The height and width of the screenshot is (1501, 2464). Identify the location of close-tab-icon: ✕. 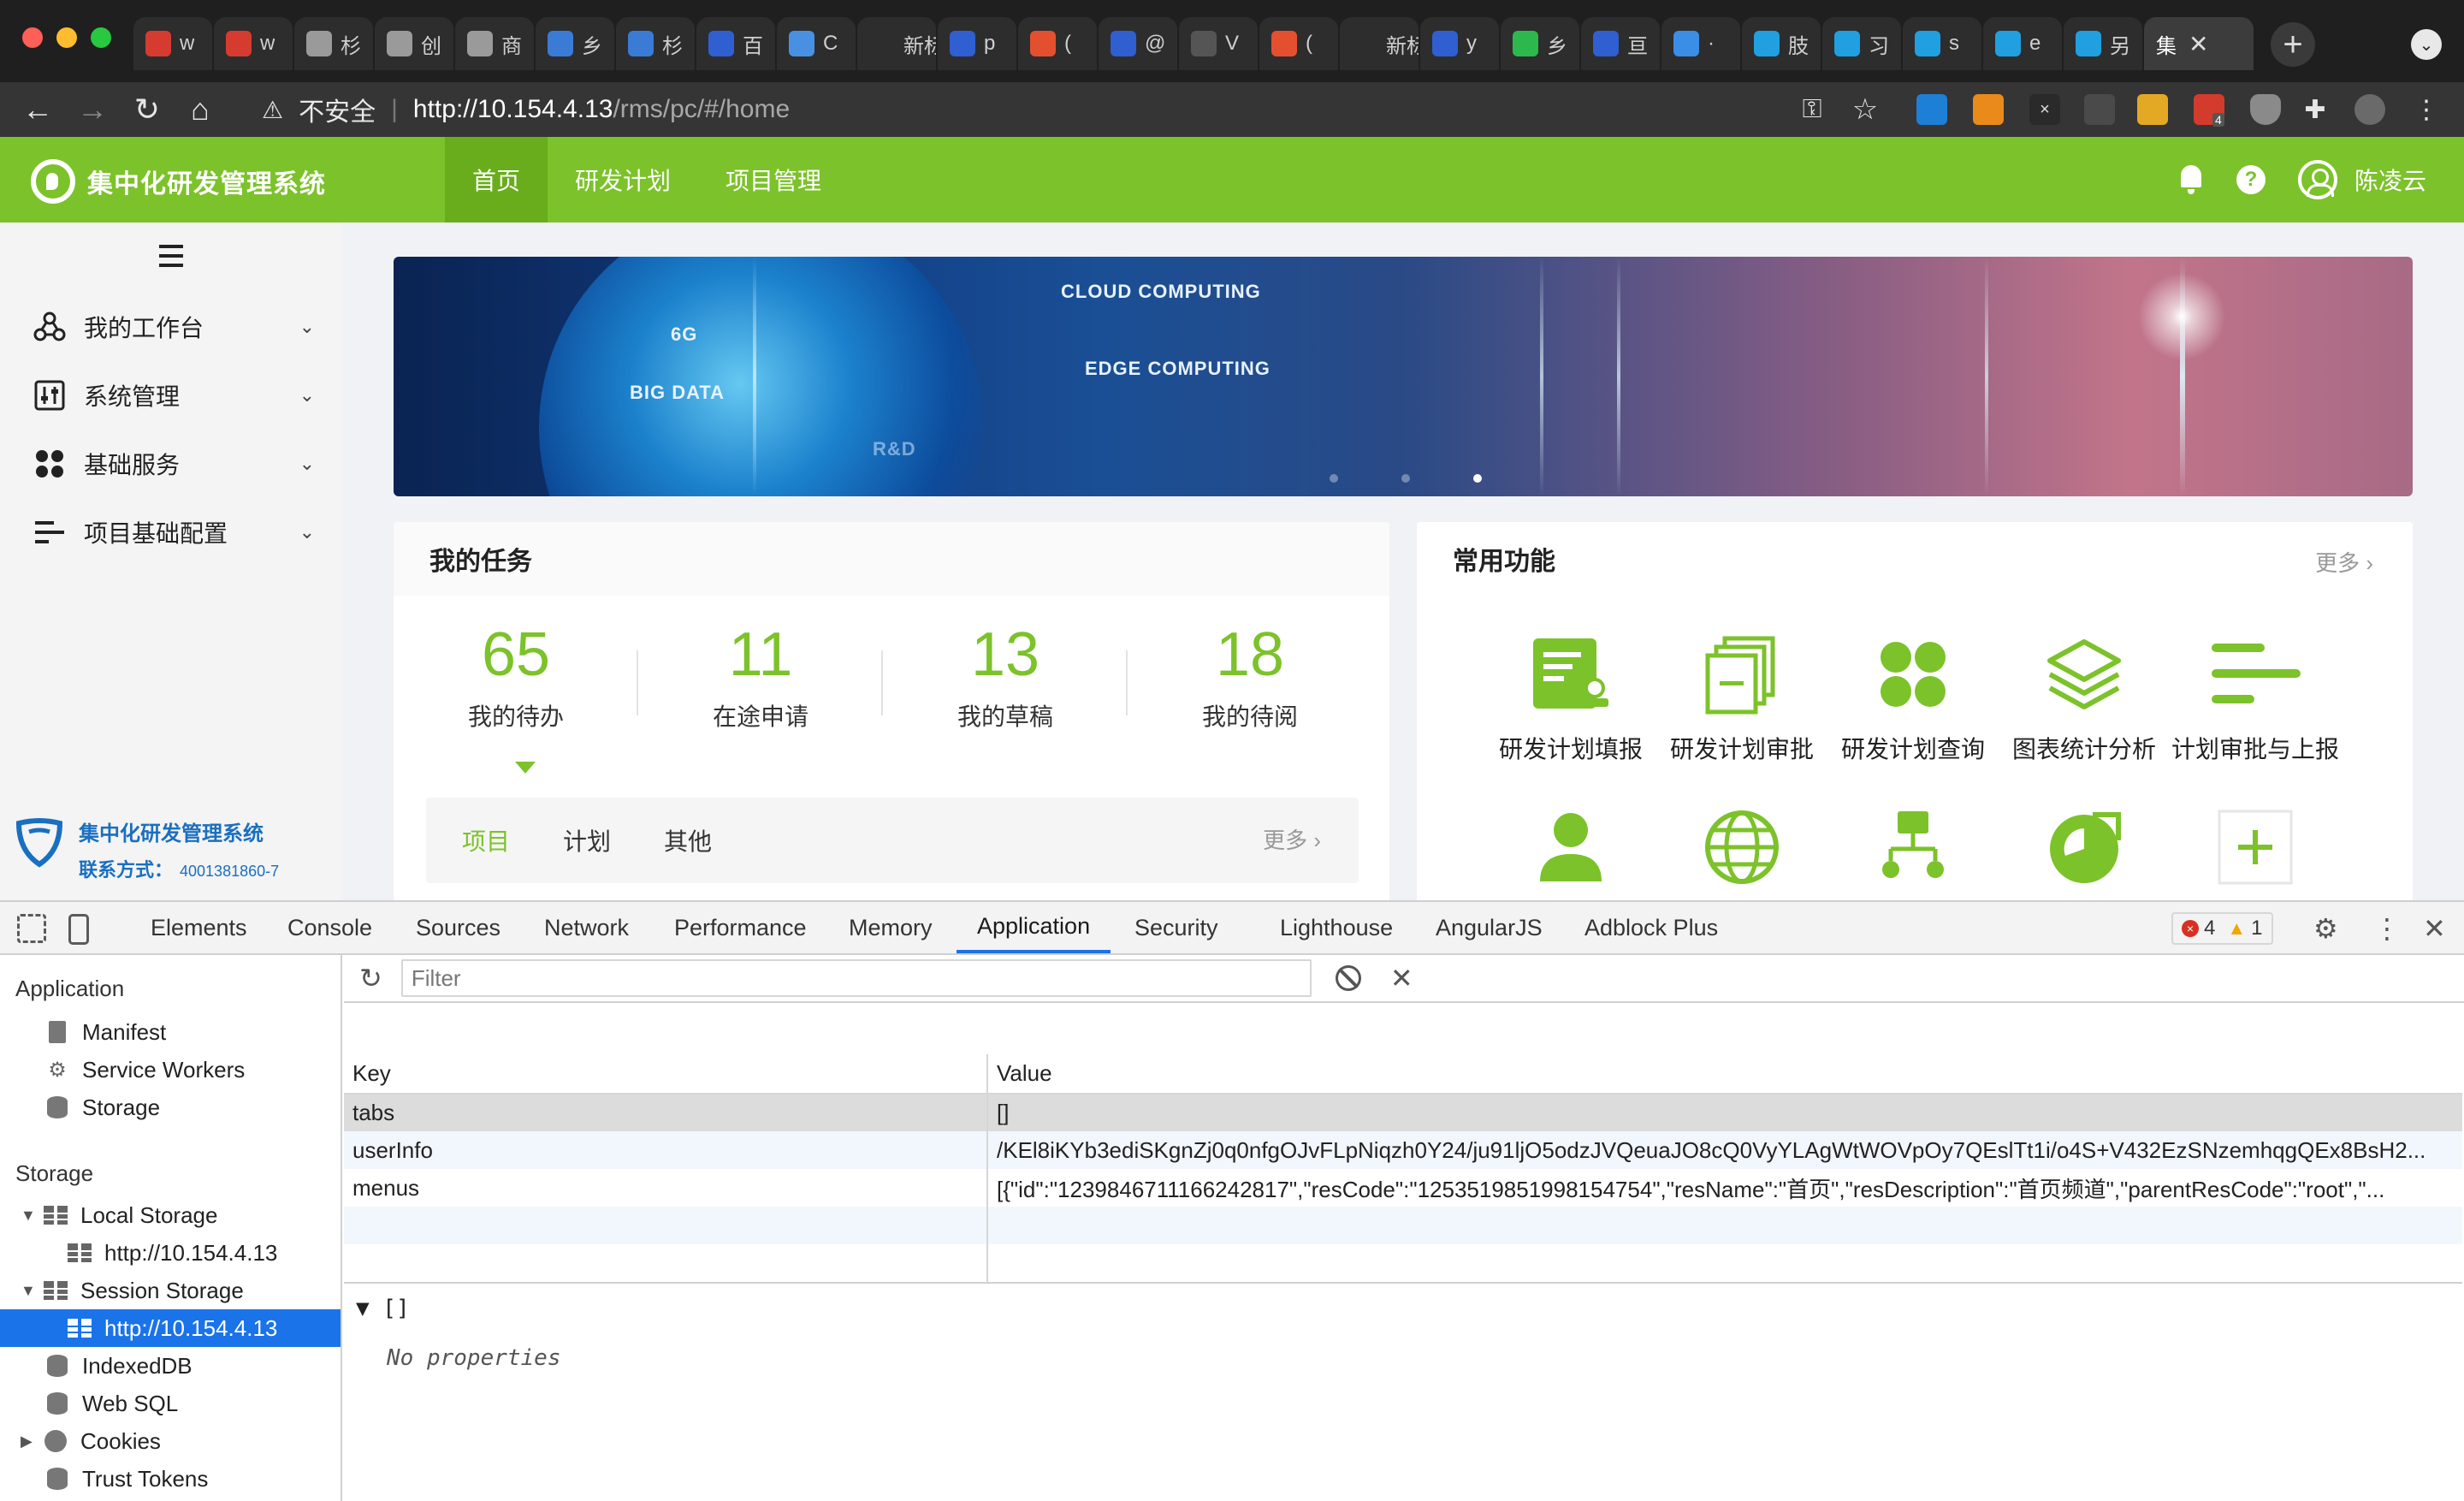
(2198, 44).